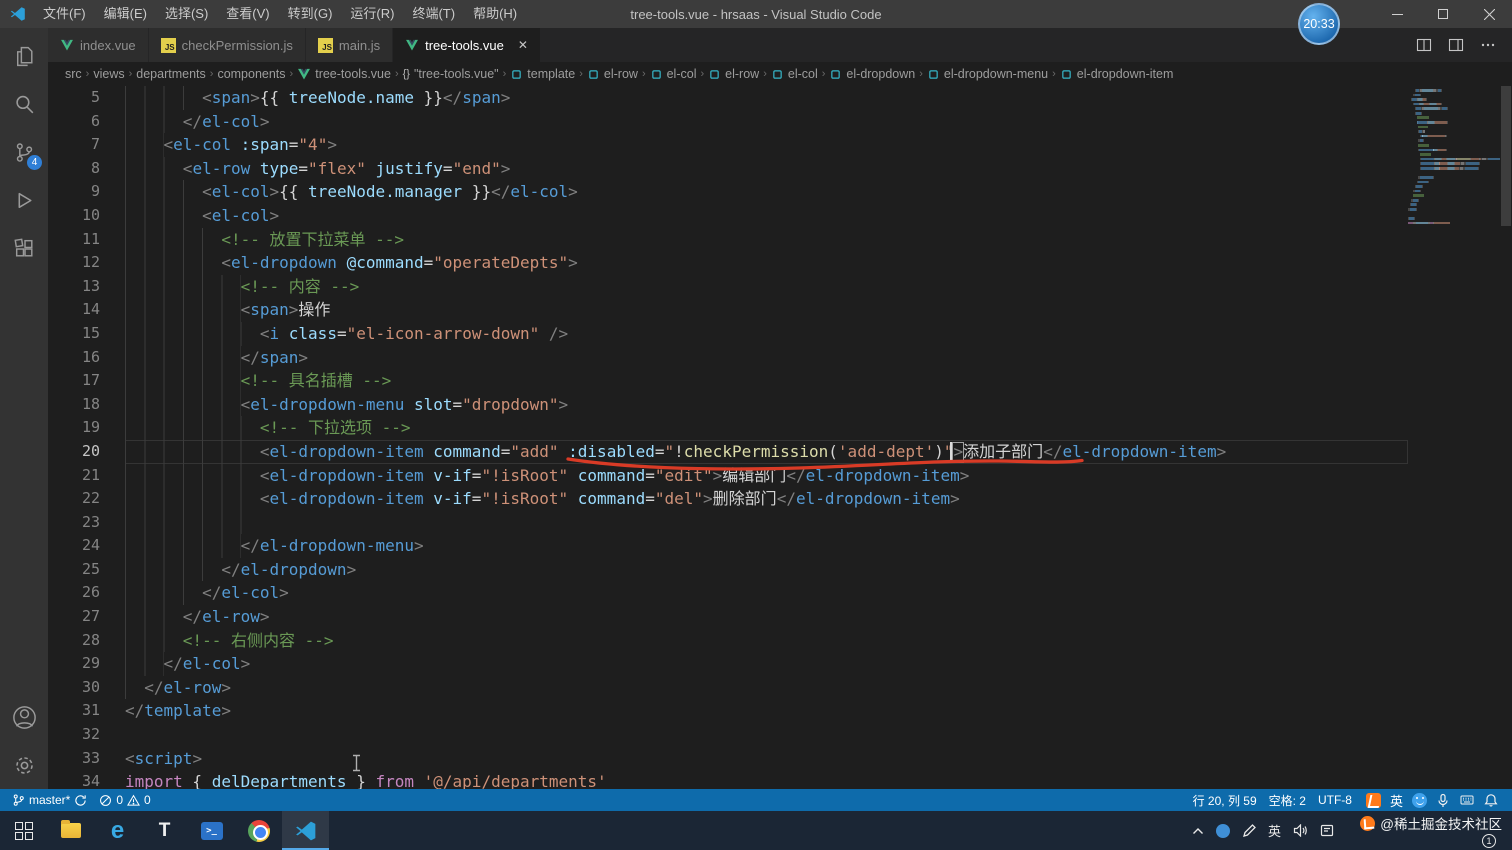  Describe the element at coordinates (542, 74) in the screenshot. I see `breadcrumb-item-template: template` at that location.